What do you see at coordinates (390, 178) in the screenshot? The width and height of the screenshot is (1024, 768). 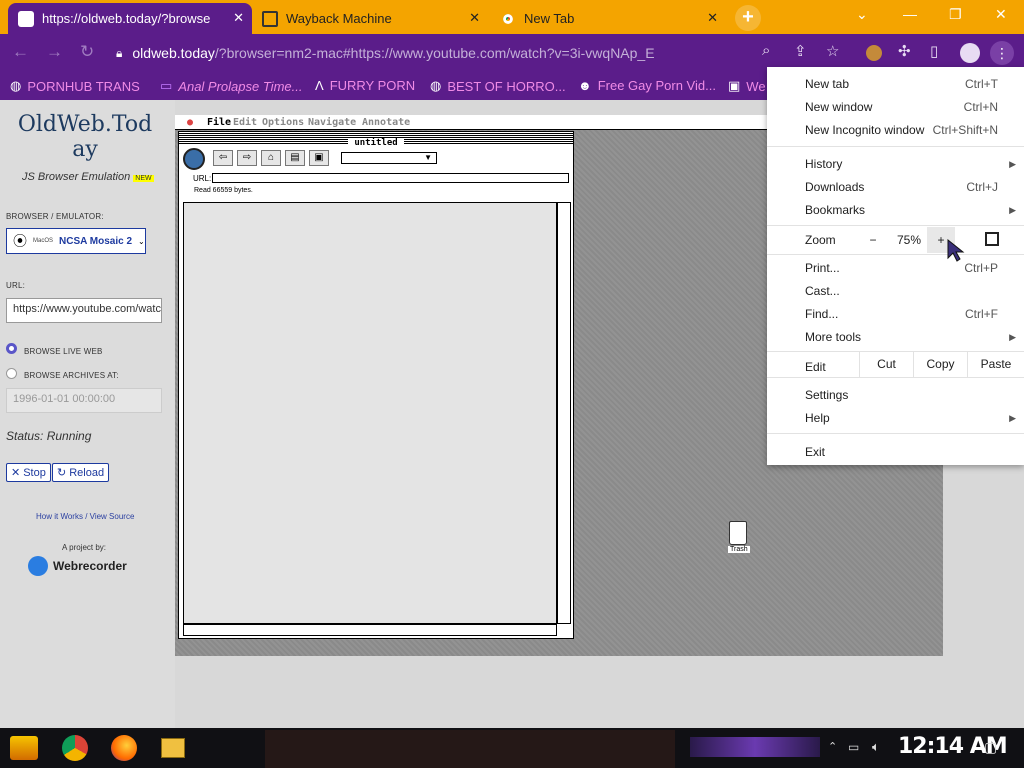 I see `mosaic-url-field` at bounding box center [390, 178].